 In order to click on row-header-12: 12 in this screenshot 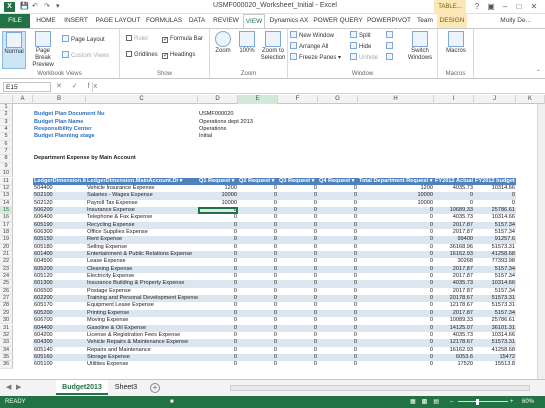, I will do `click(6, 188)`.